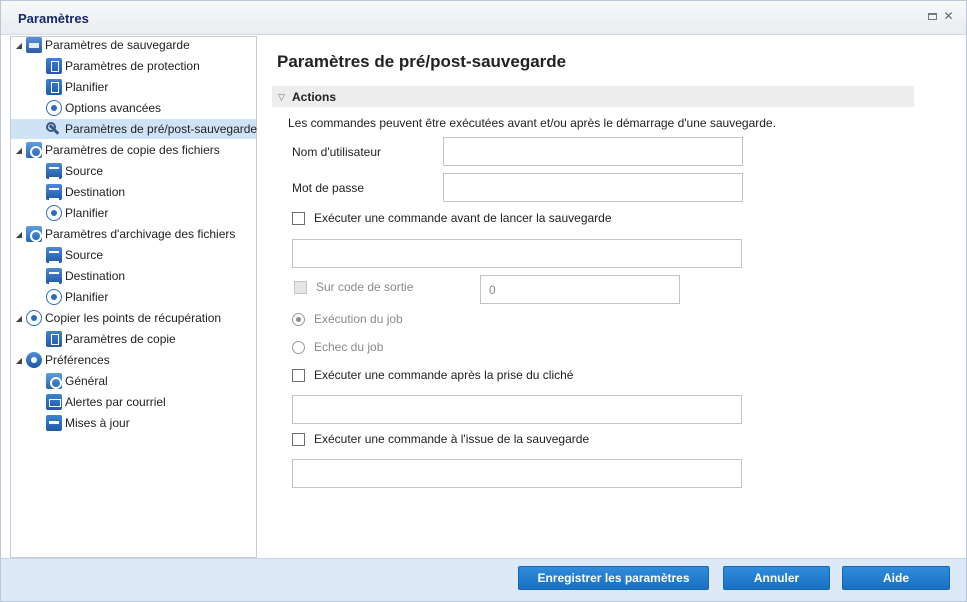 The image size is (967, 602). I want to click on cmd-before-checkbox, so click(298, 218).